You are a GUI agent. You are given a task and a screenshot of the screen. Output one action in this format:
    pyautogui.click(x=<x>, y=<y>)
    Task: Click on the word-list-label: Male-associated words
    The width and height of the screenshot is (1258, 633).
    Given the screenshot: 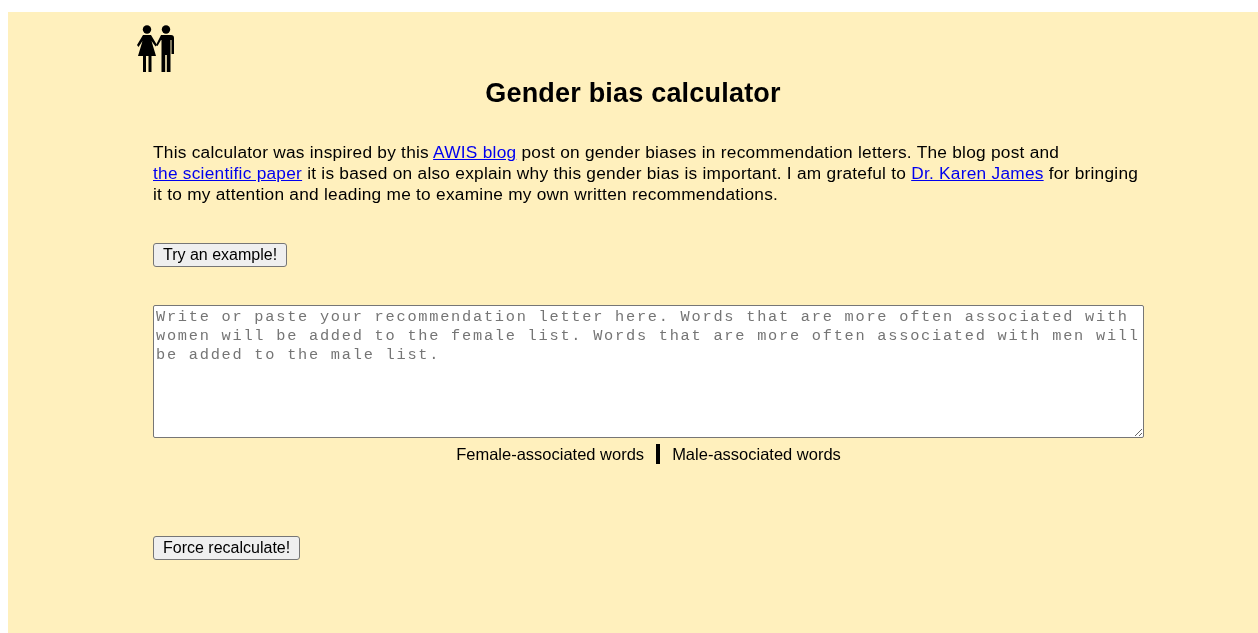 What is the action you would take?
    pyautogui.click(x=756, y=454)
    